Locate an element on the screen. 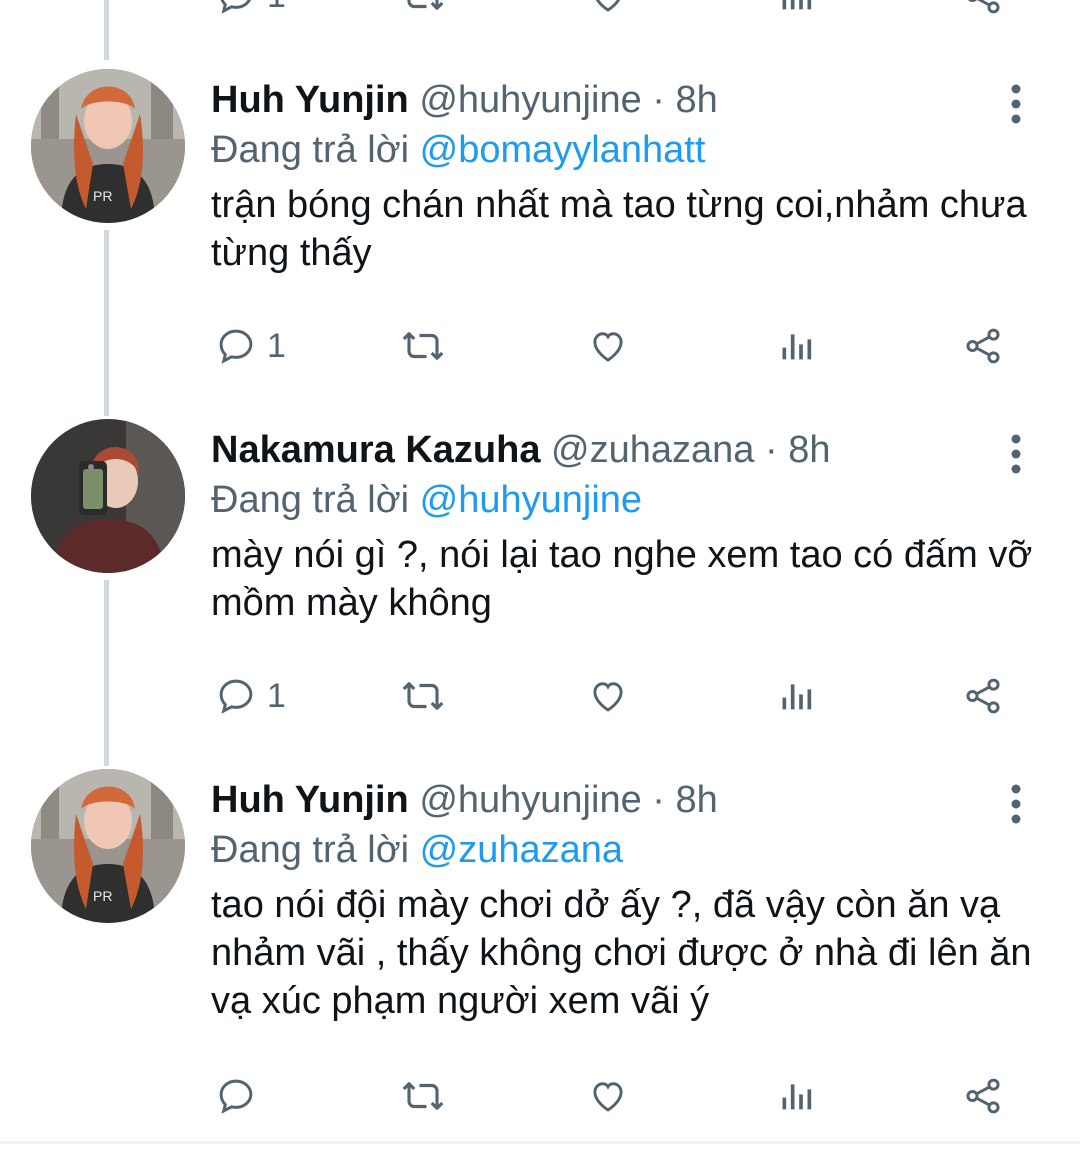 The image size is (1080, 1149). display-name: Nakamura Kazuha is located at coordinates (375, 450).